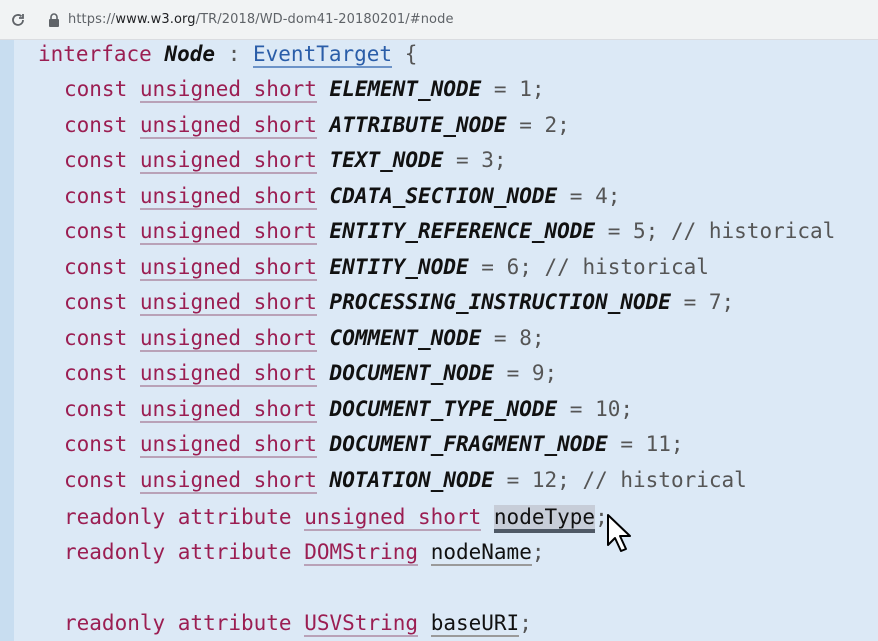 This screenshot has width=878, height=641. What do you see at coordinates (595, 195) in the screenshot?
I see `constant-value: = 4;` at bounding box center [595, 195].